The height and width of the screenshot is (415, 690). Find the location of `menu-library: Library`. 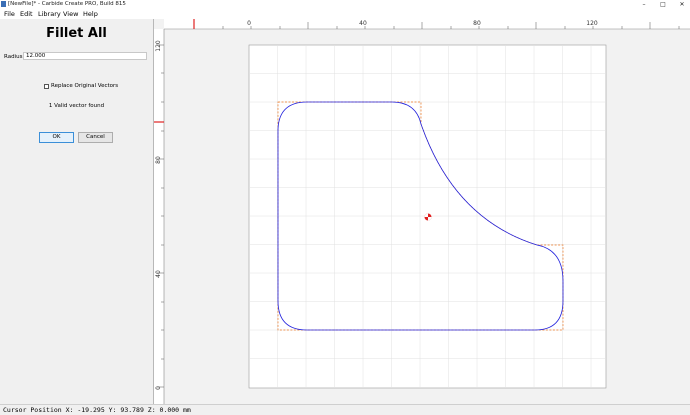

menu-library: Library is located at coordinates (49, 14).